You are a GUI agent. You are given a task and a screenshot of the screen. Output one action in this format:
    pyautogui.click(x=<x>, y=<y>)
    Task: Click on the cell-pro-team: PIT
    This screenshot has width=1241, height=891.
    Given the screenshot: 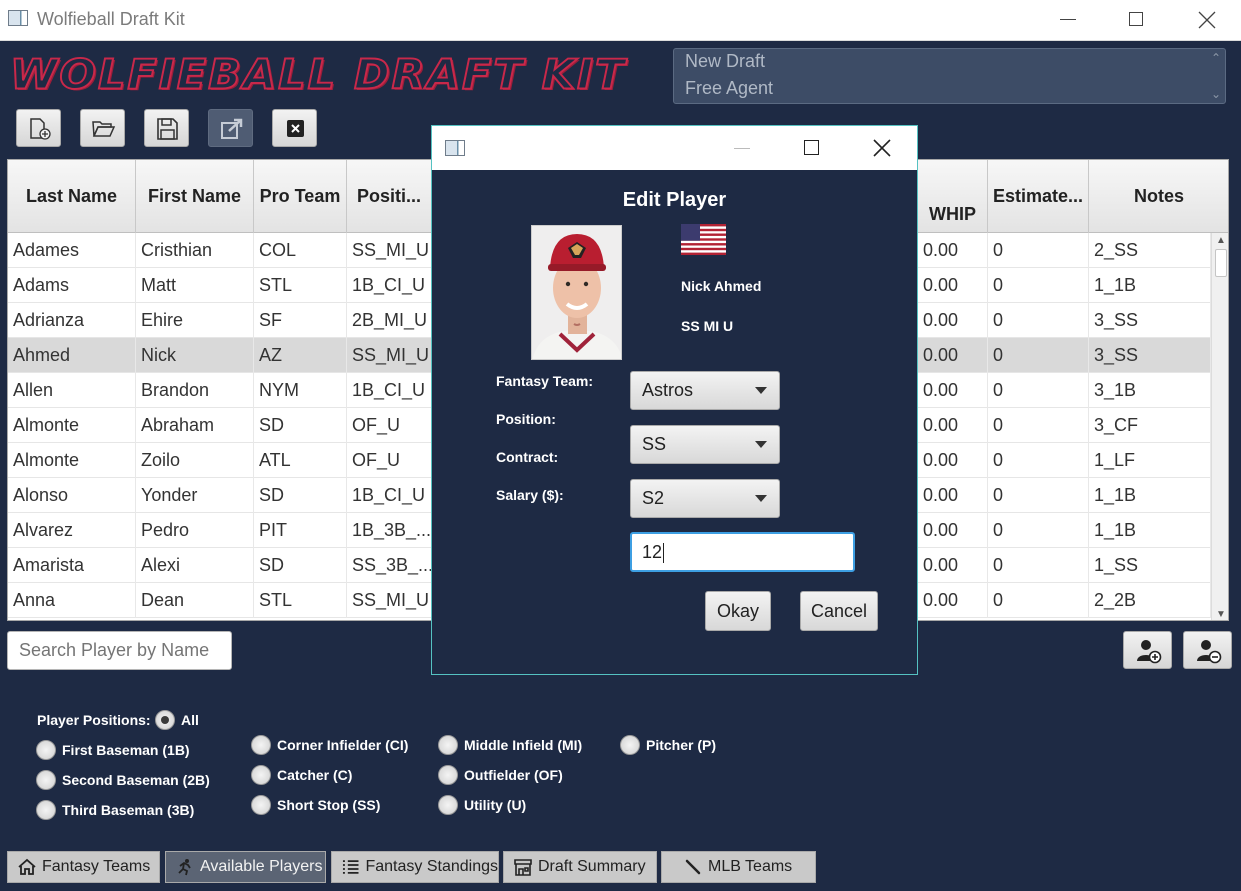 What is the action you would take?
    pyautogui.click(x=300, y=530)
    